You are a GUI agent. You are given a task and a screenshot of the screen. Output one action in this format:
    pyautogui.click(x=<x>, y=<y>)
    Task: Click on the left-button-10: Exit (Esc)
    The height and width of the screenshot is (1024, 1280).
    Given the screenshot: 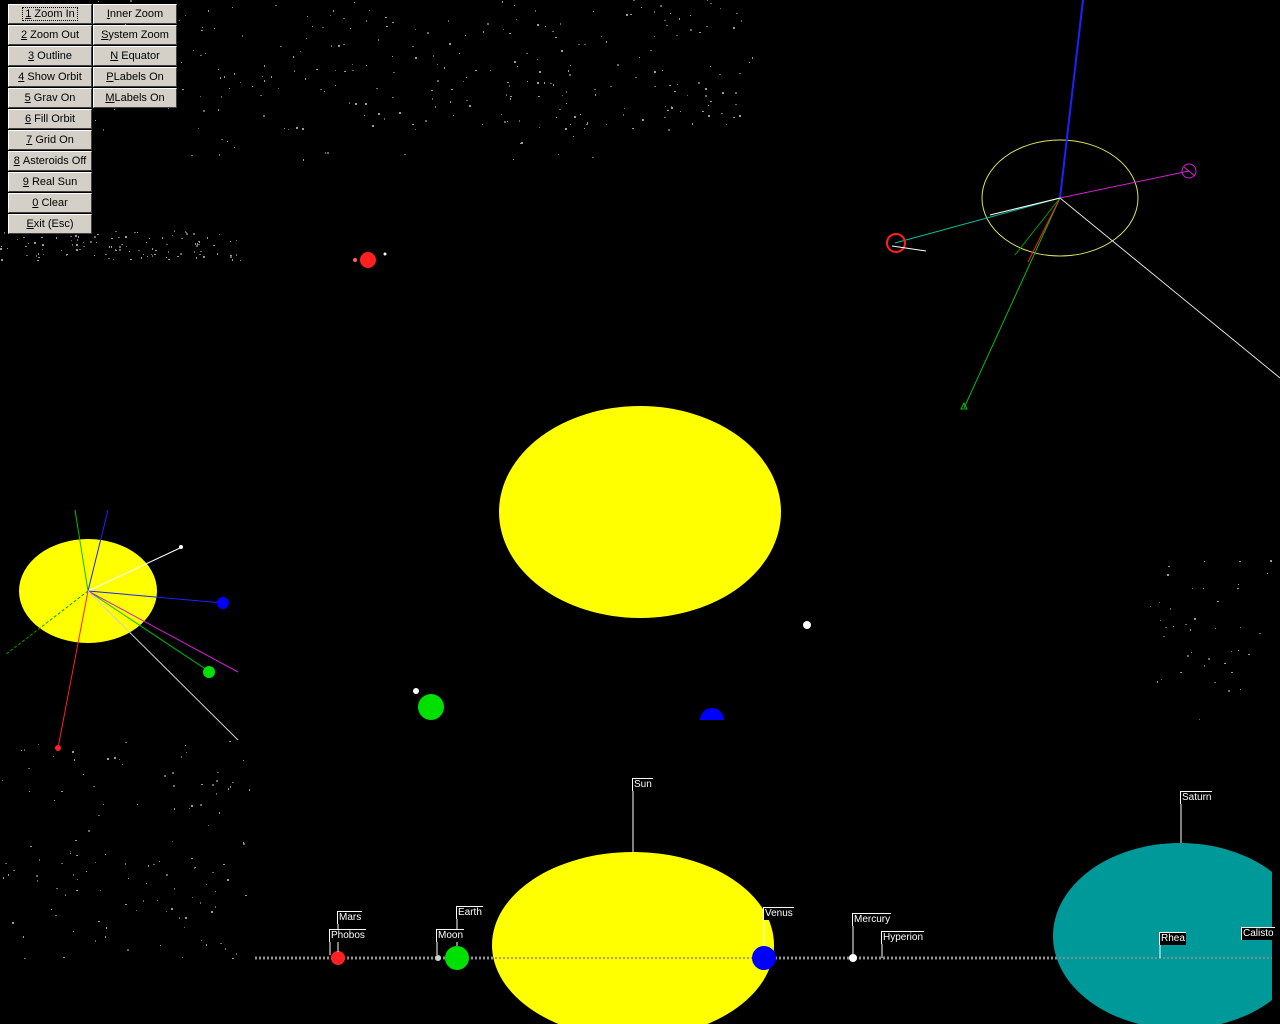 What is the action you would take?
    pyautogui.click(x=50, y=224)
    